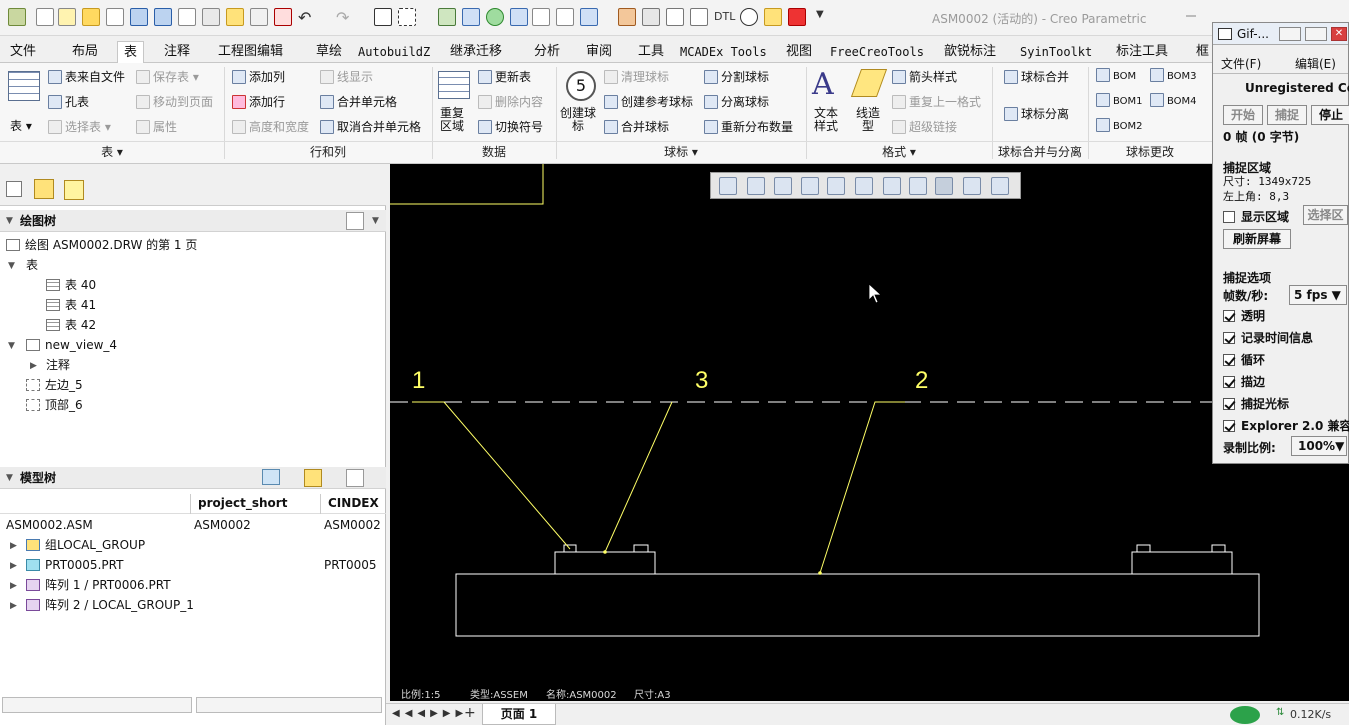  Describe the element at coordinates (97, 705) in the screenshot. I see `horizontal-scrollbar-left` at that location.